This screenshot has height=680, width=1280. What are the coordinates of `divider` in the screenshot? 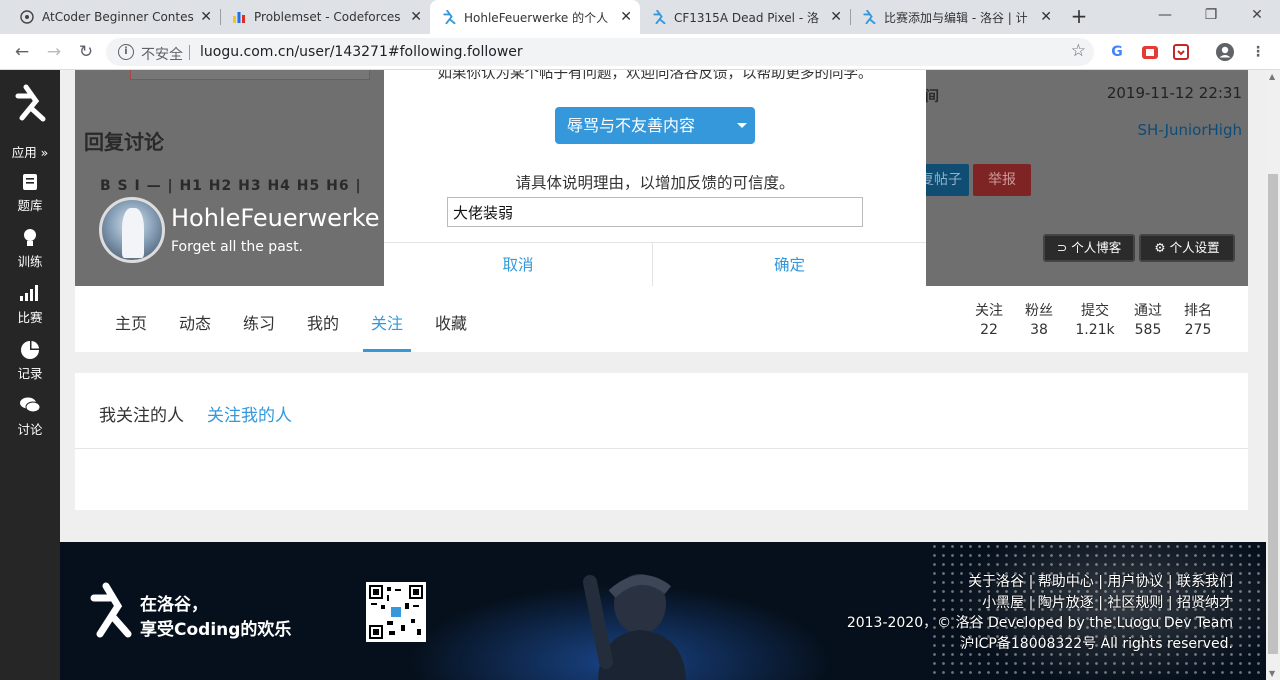 It's located at (661, 448).